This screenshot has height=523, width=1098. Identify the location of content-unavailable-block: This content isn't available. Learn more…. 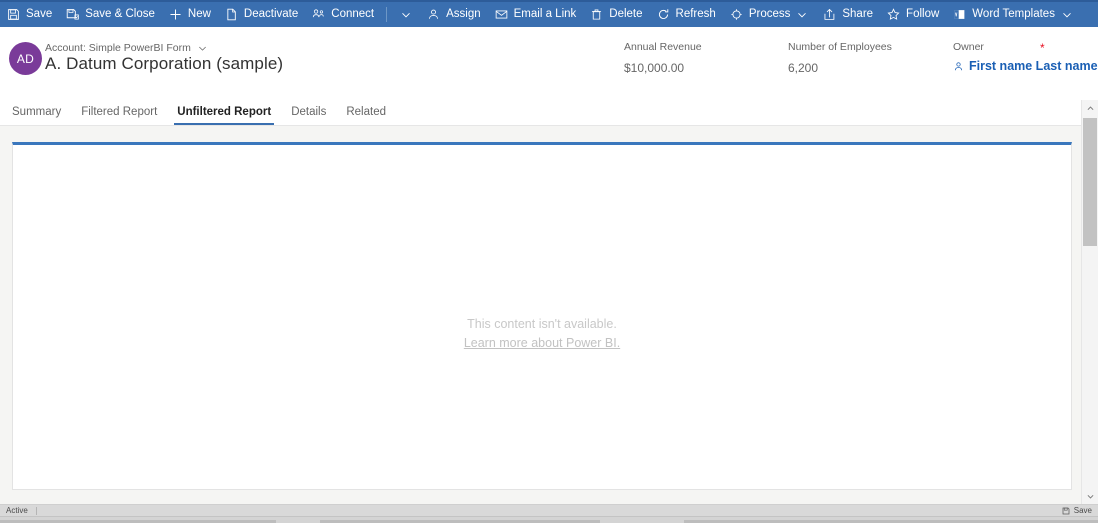
(542, 333).